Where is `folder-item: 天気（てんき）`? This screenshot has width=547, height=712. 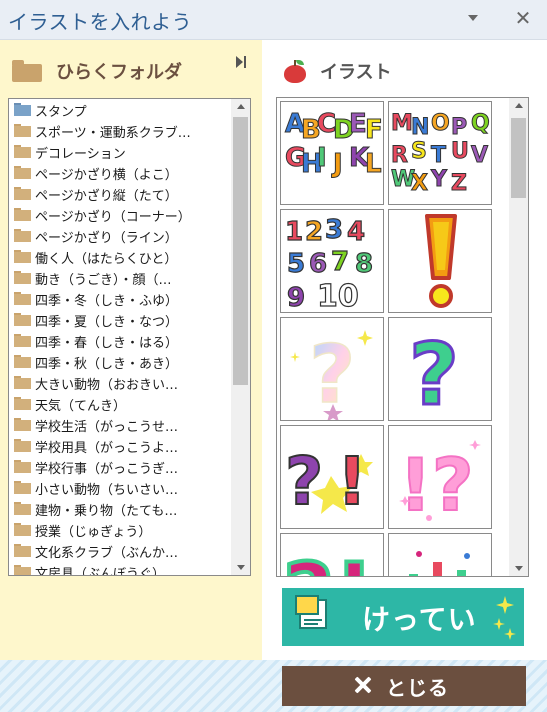 folder-item: 天気（てんき） is located at coordinates (120, 403).